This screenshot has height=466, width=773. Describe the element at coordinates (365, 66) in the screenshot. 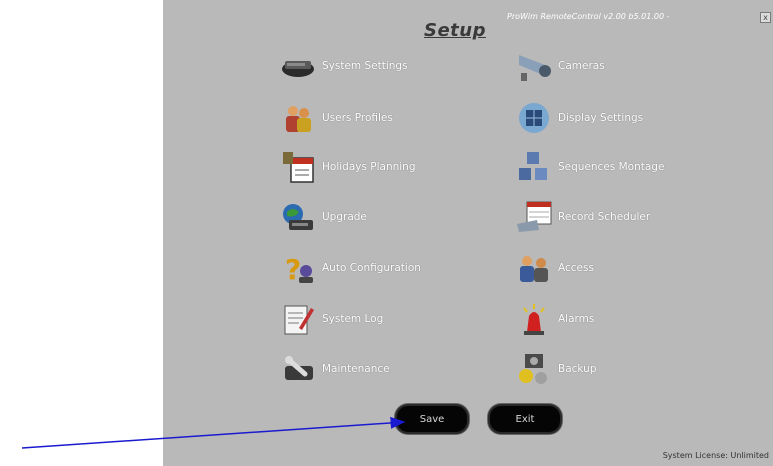

I see `menu-label: System Settings` at that location.